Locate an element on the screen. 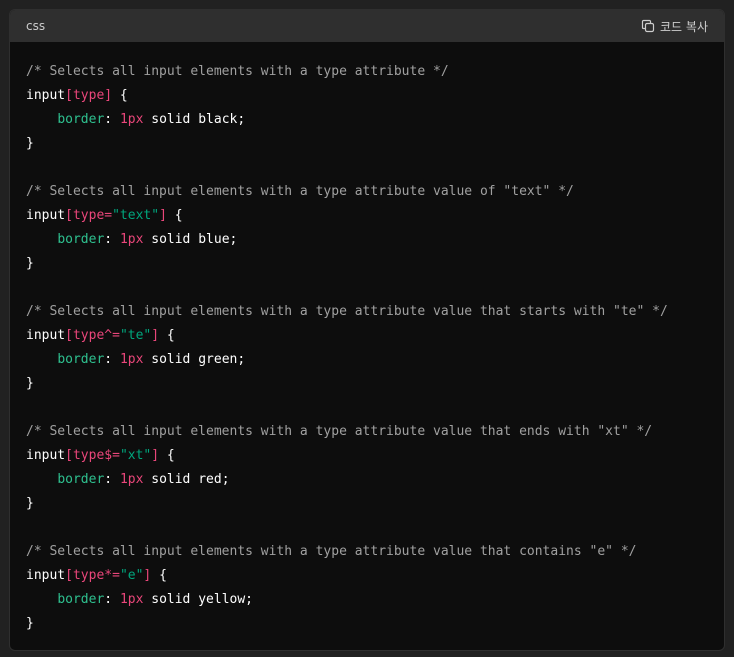  selector-operator: ^= is located at coordinates (112, 335).